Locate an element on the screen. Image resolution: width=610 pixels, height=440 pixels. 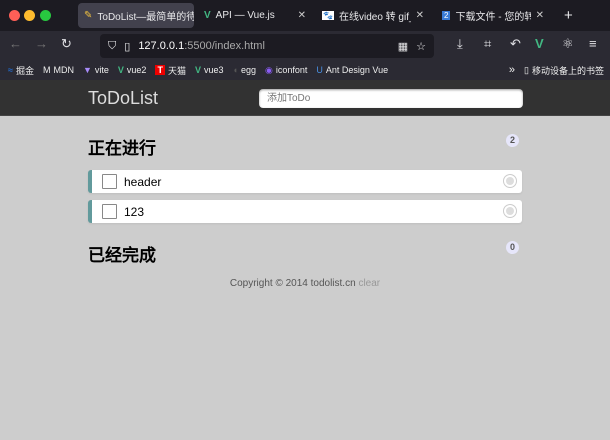
bookmark-ant-design-vue: U Ant Design Vue is located at coordinates (352, 70).